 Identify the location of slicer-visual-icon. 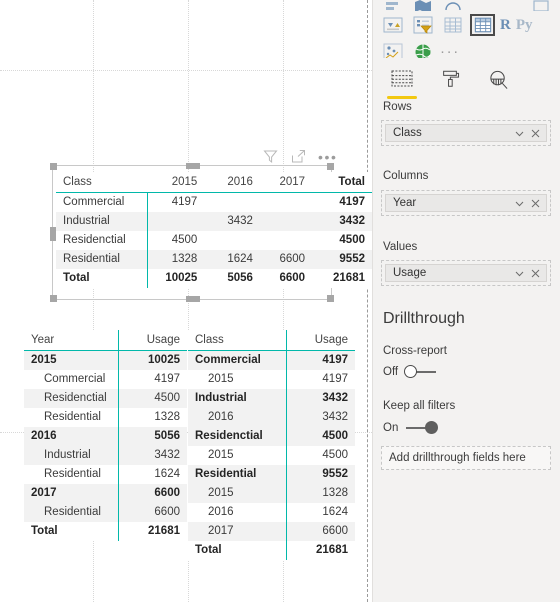
(422, 25).